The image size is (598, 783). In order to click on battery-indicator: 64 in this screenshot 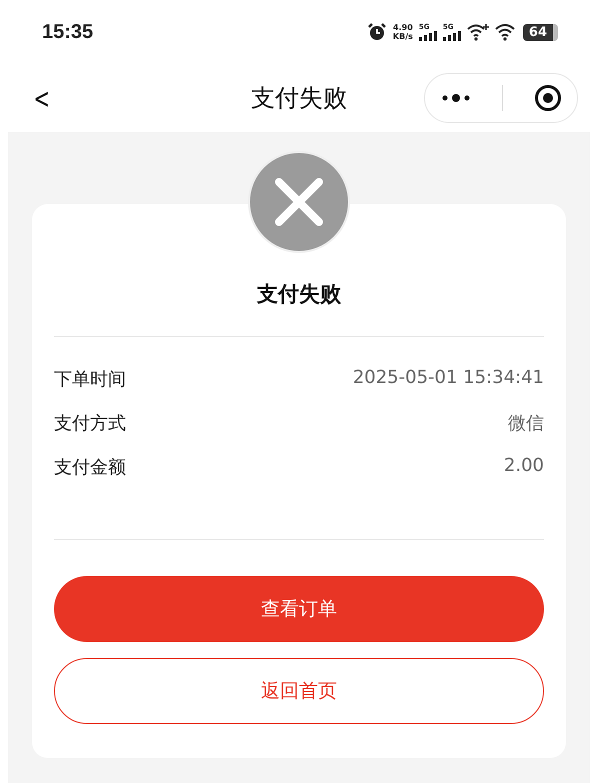, I will do `click(540, 32)`.